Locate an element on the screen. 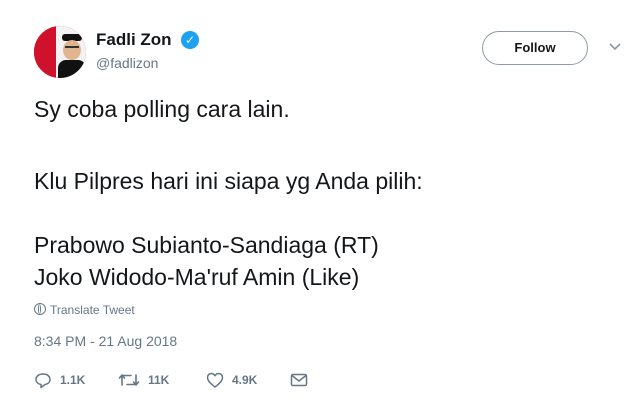 This screenshot has width=640, height=416. reply-icon is located at coordinates (43, 380).